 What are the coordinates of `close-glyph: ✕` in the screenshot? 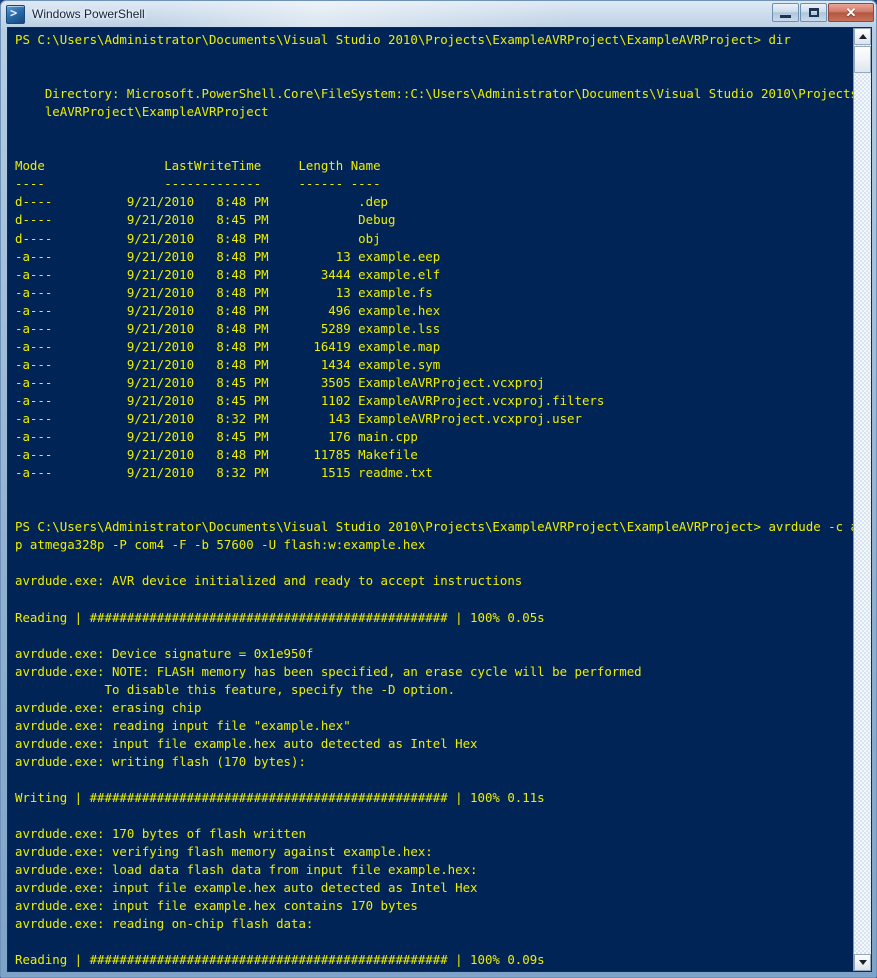 It's located at (851, 12).